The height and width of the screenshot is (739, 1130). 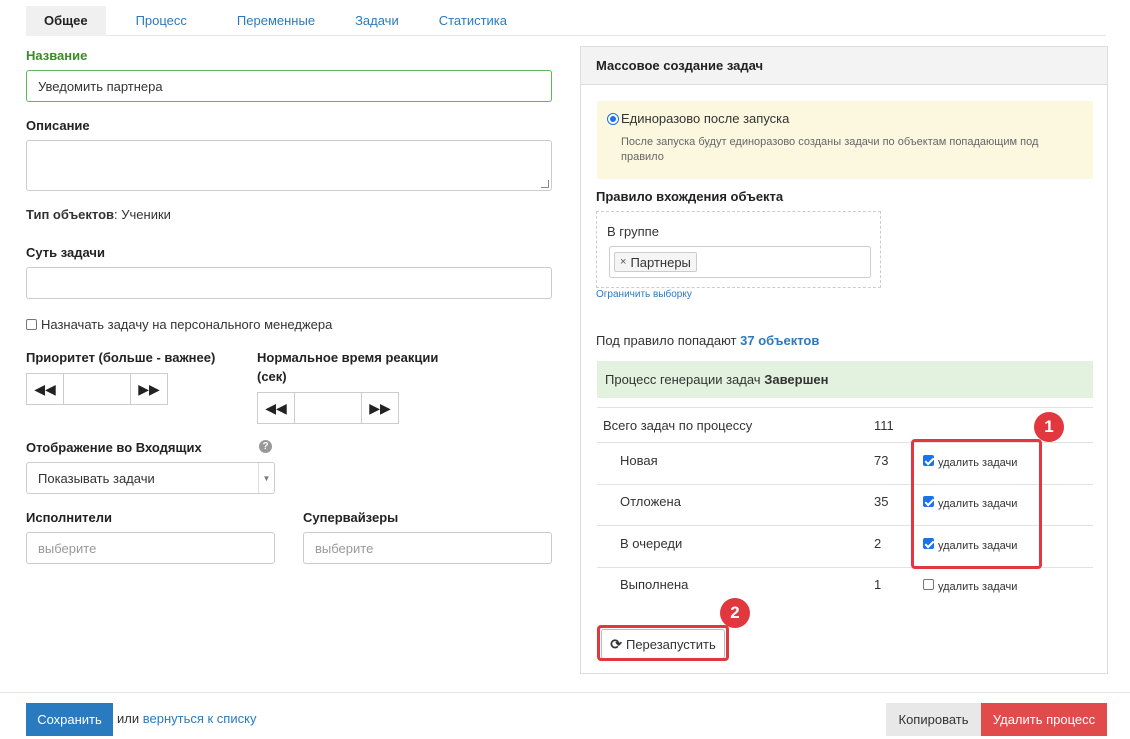 I want to click on tab-tasks: Задачи, so click(x=377, y=21).